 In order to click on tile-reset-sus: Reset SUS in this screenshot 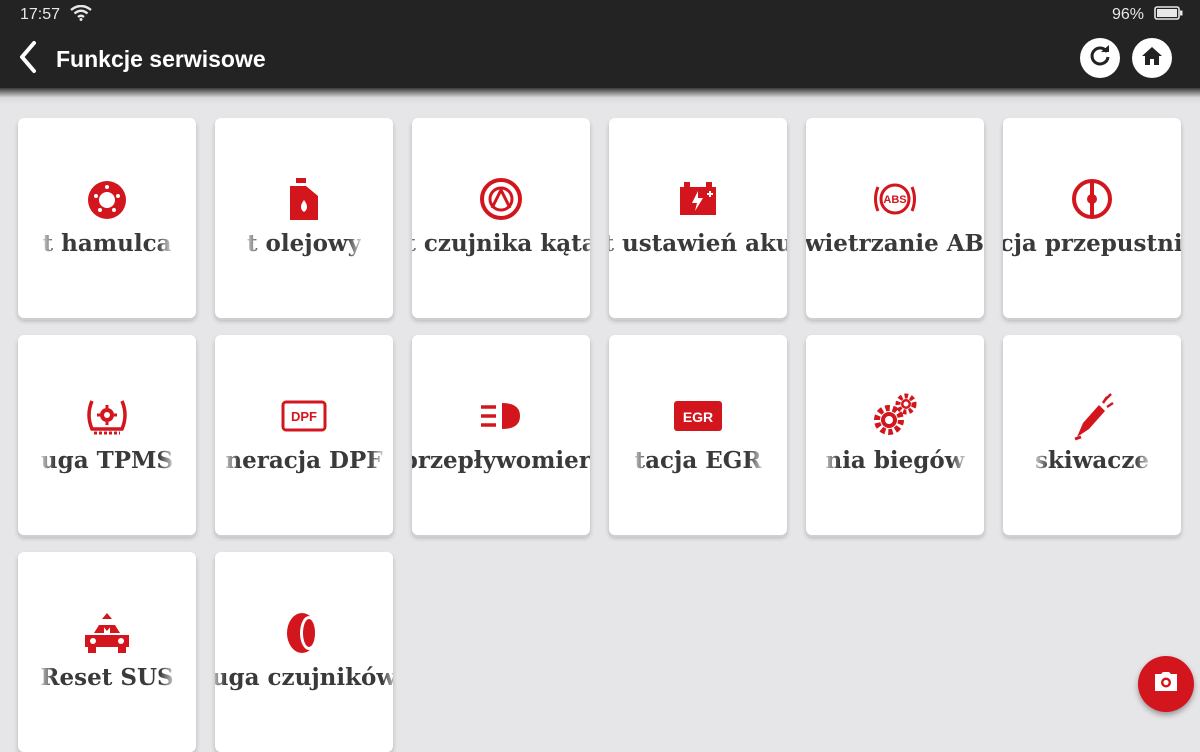, I will do `click(107, 652)`.